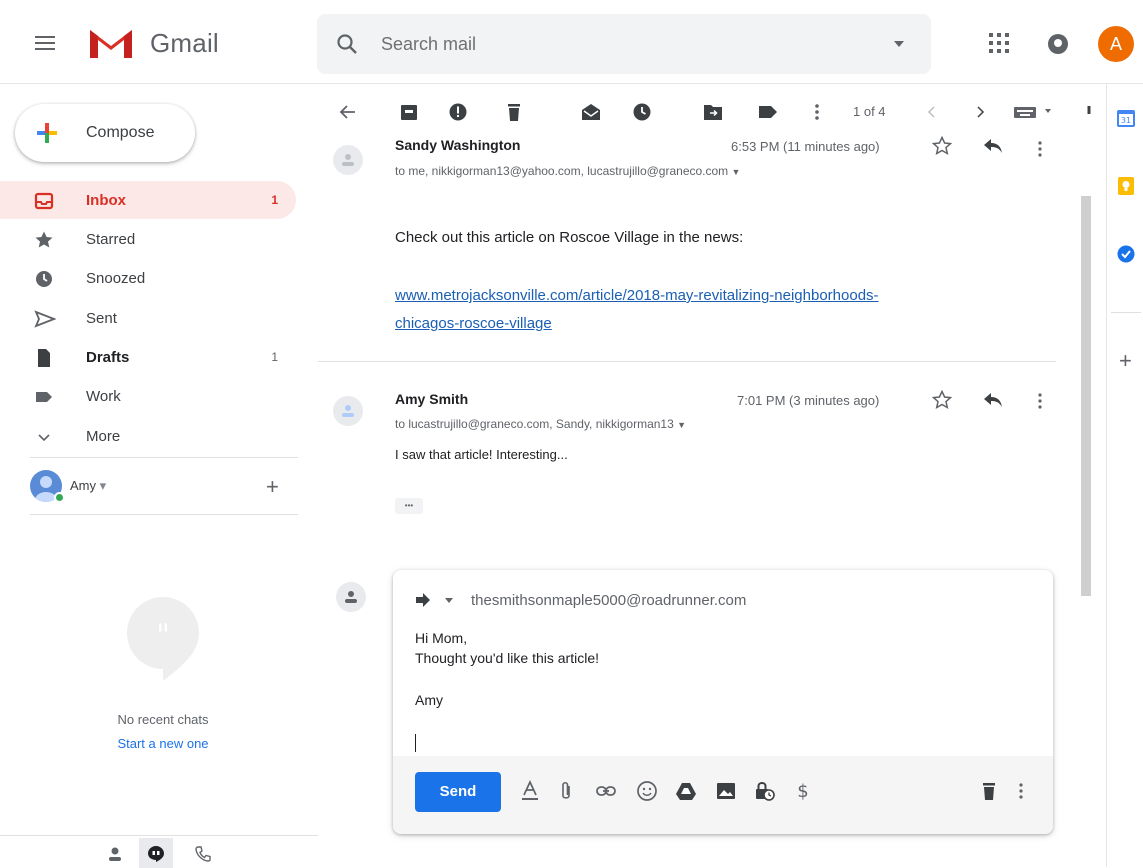 Image resolution: width=1143 pixels, height=868 pixels. I want to click on sidebar-item-snoozed: Snoozed, so click(148, 278).